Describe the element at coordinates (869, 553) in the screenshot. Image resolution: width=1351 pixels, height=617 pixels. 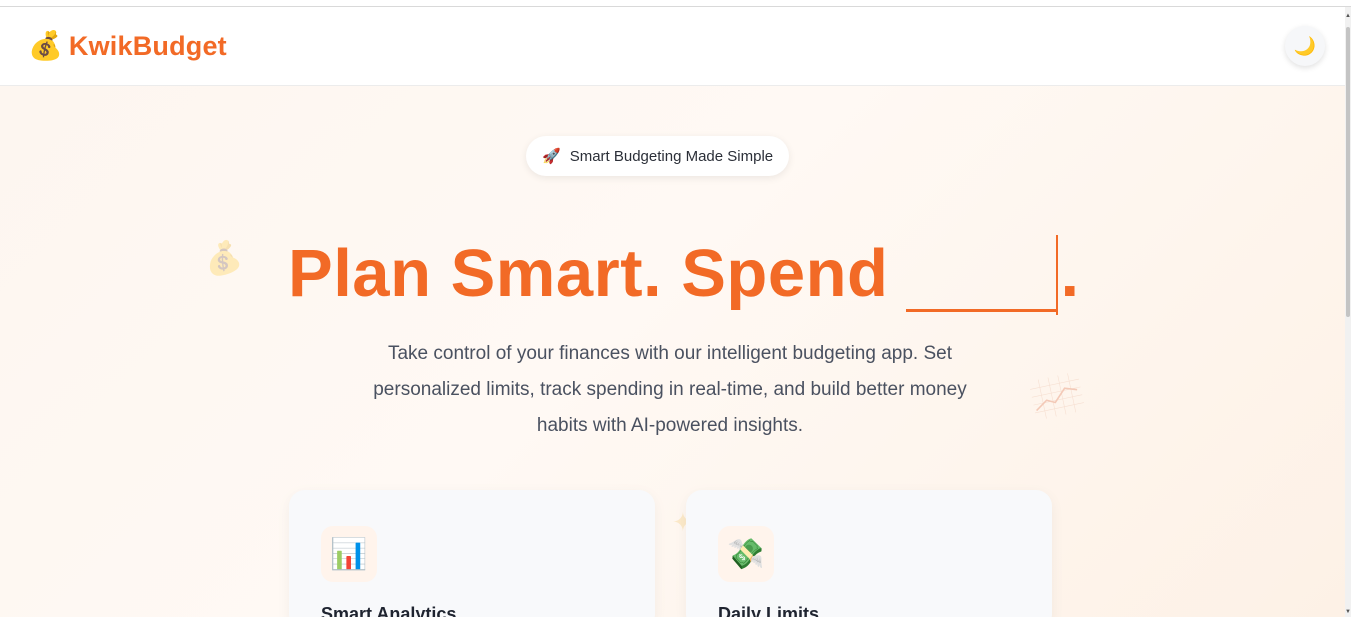
I see `feature-card-daily-limits: 💸 Daily Limits` at that location.